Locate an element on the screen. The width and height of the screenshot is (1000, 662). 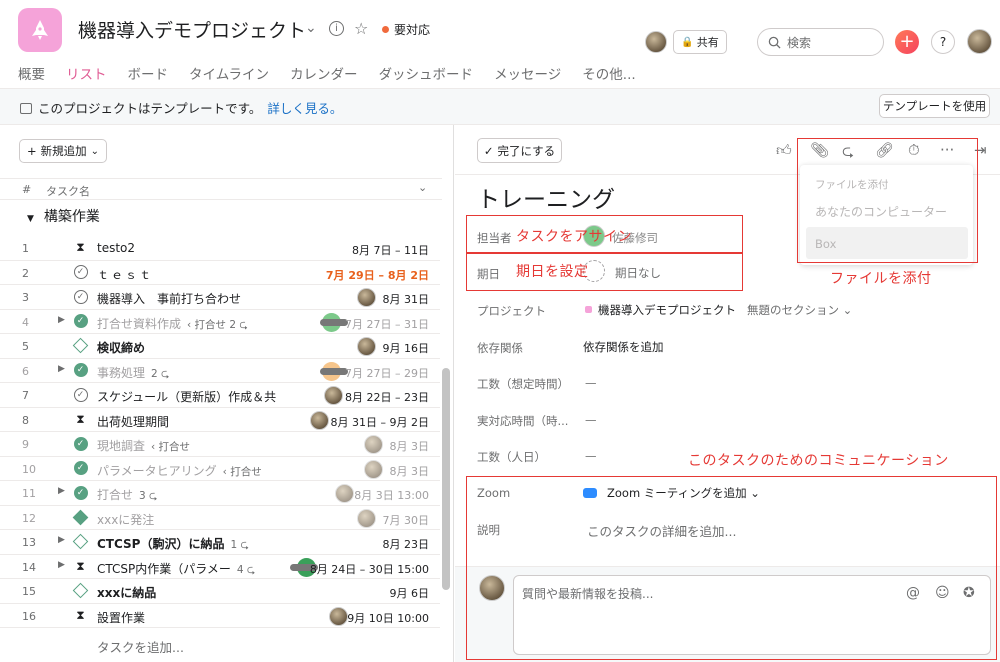
table-row: 9 ✓ 現地調査 ‹ 打合せ 8月 3日 is located at coordinates (220, 444).